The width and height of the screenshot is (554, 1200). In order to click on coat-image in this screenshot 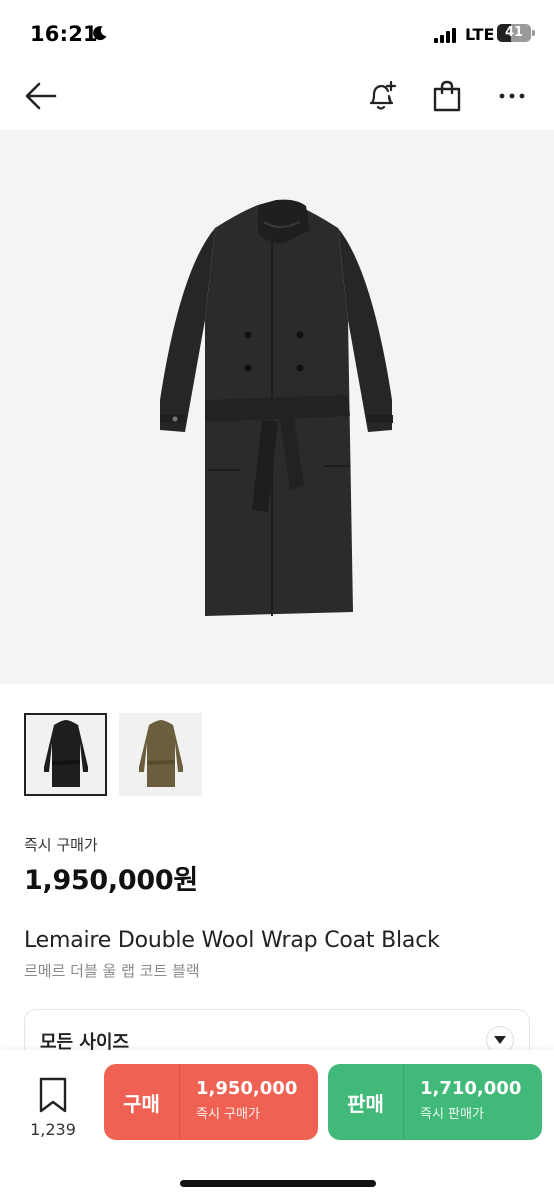, I will do `click(276, 407)`.